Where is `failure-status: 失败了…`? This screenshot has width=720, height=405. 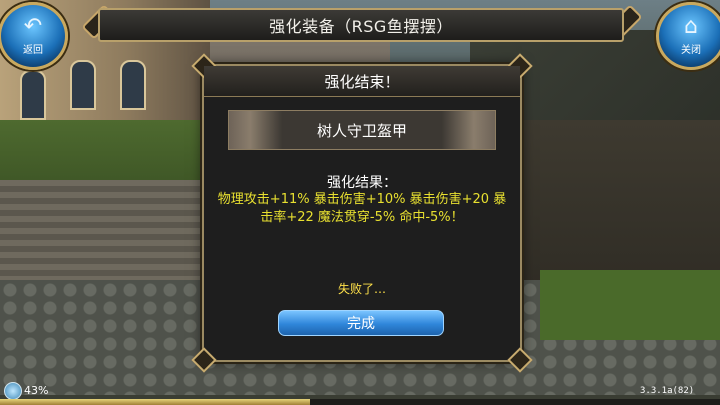 failure-status: 失败了… is located at coordinates (361, 289).